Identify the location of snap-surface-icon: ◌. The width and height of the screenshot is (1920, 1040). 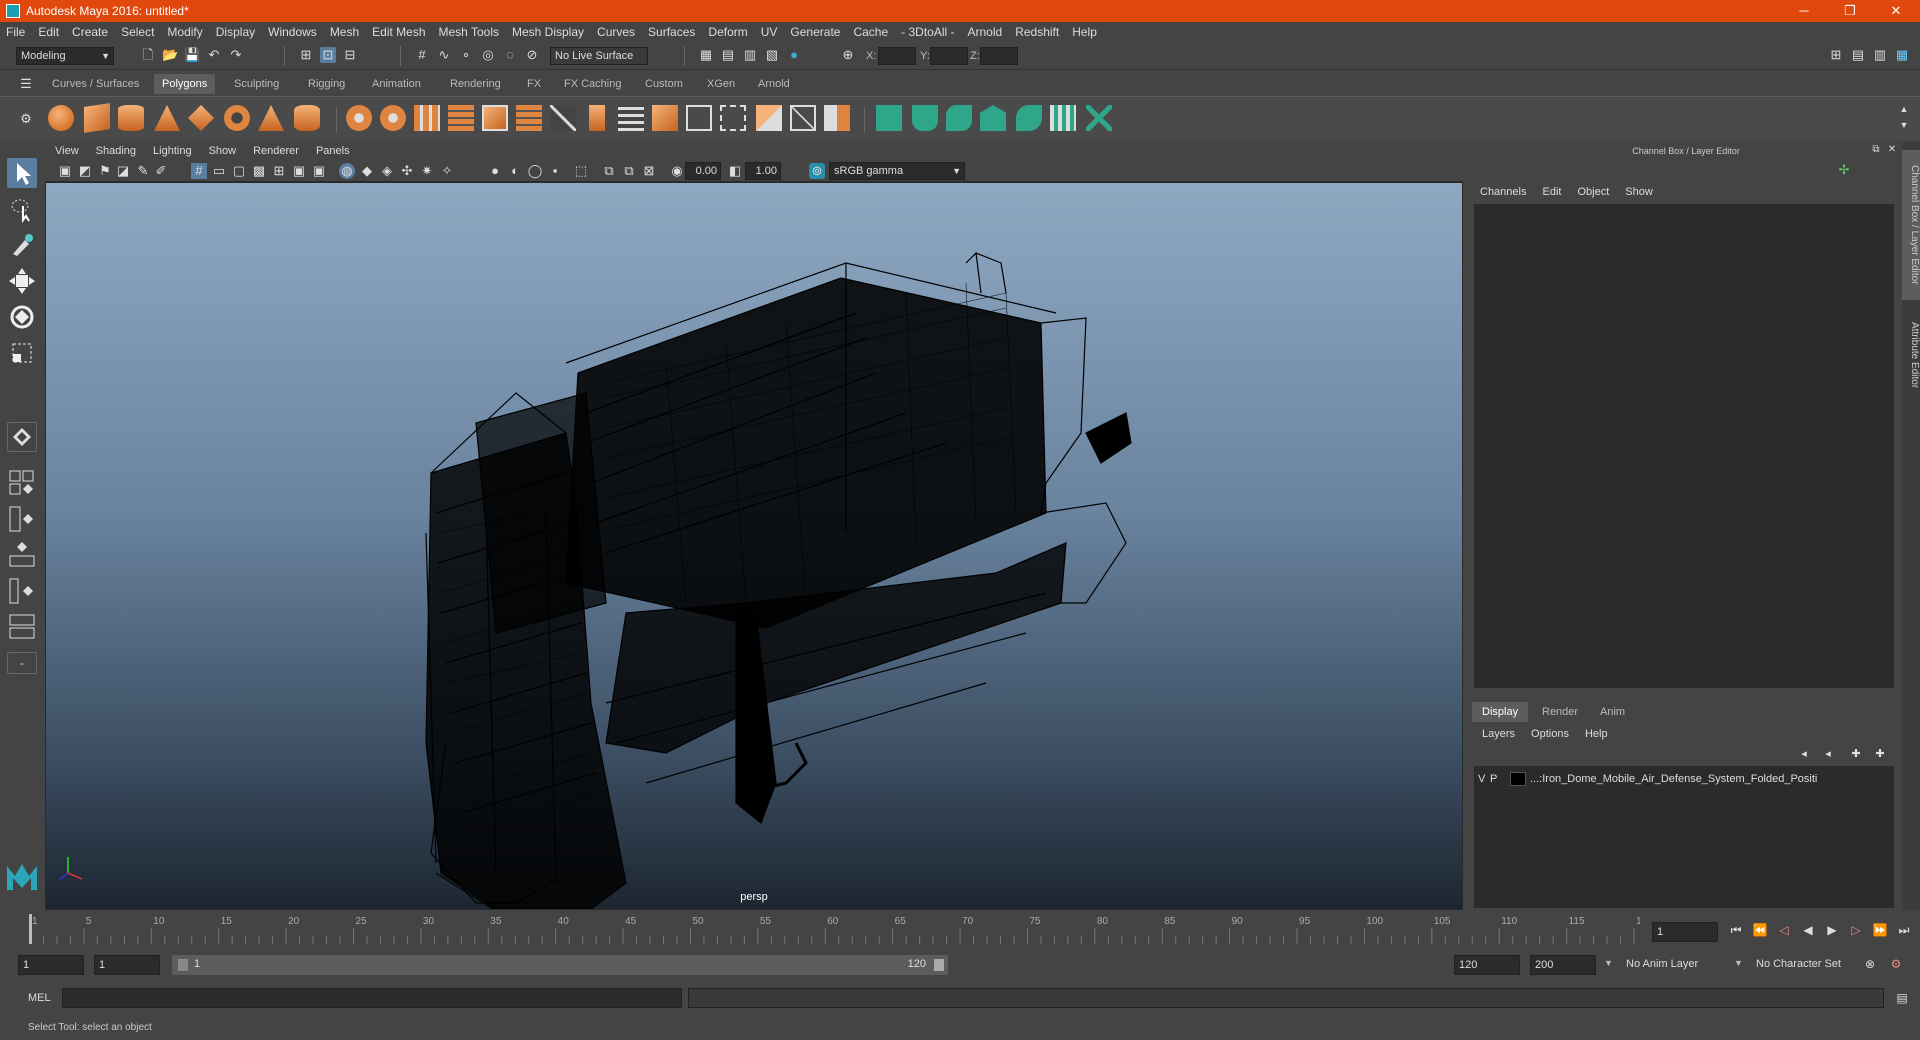
(510, 55).